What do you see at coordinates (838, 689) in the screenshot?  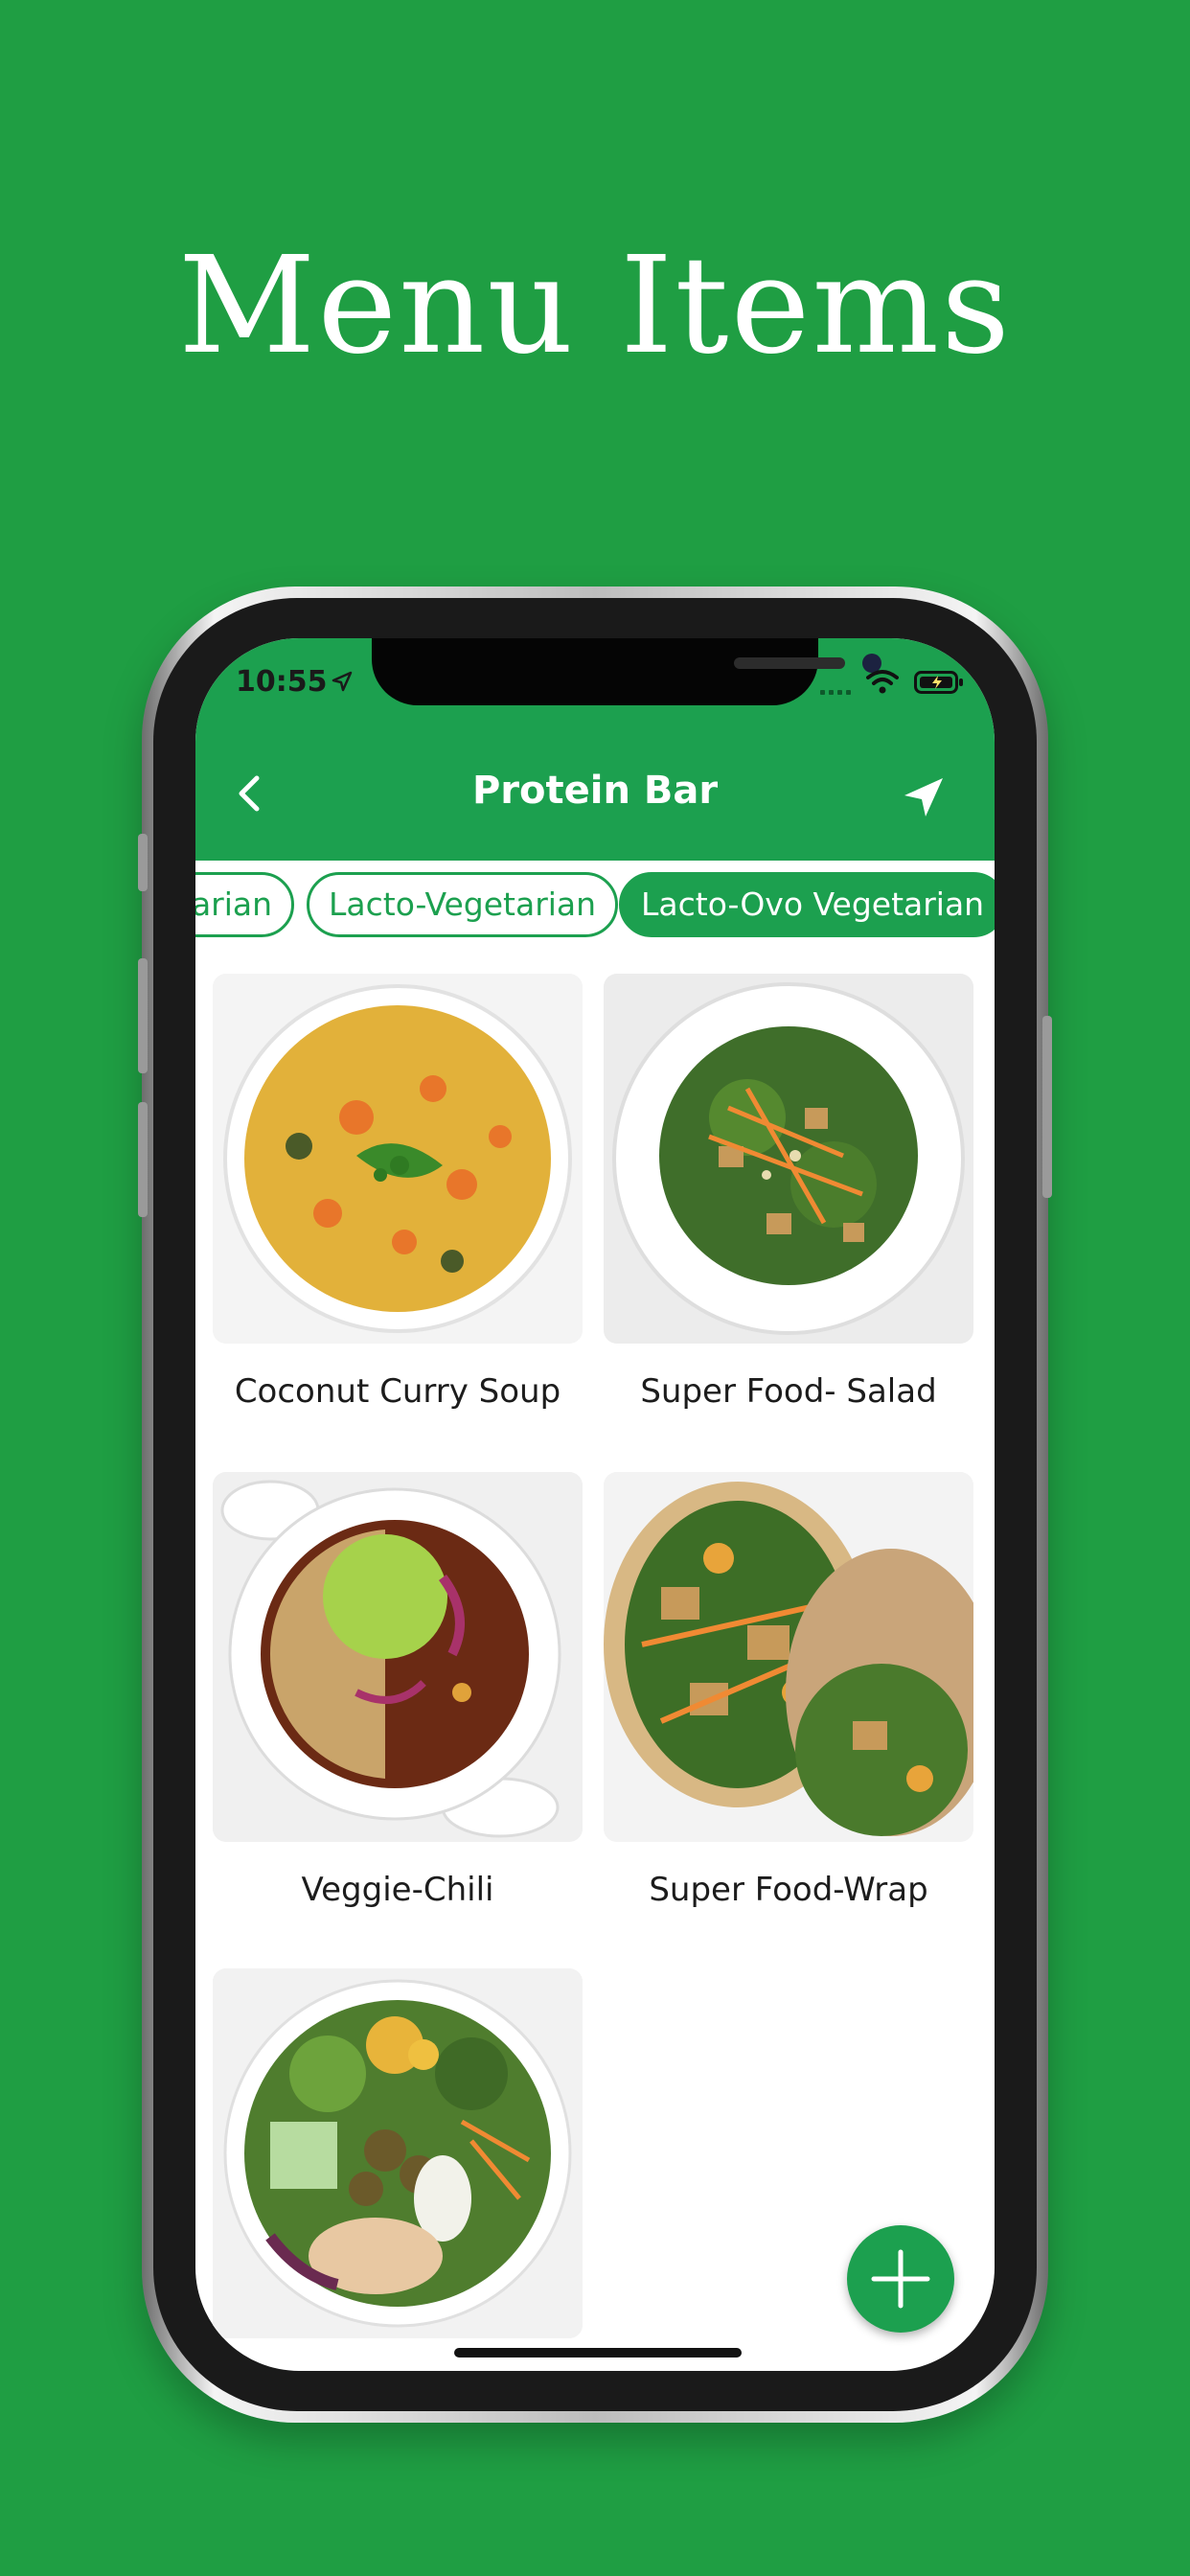 I see `cellular-signal-icon` at bounding box center [838, 689].